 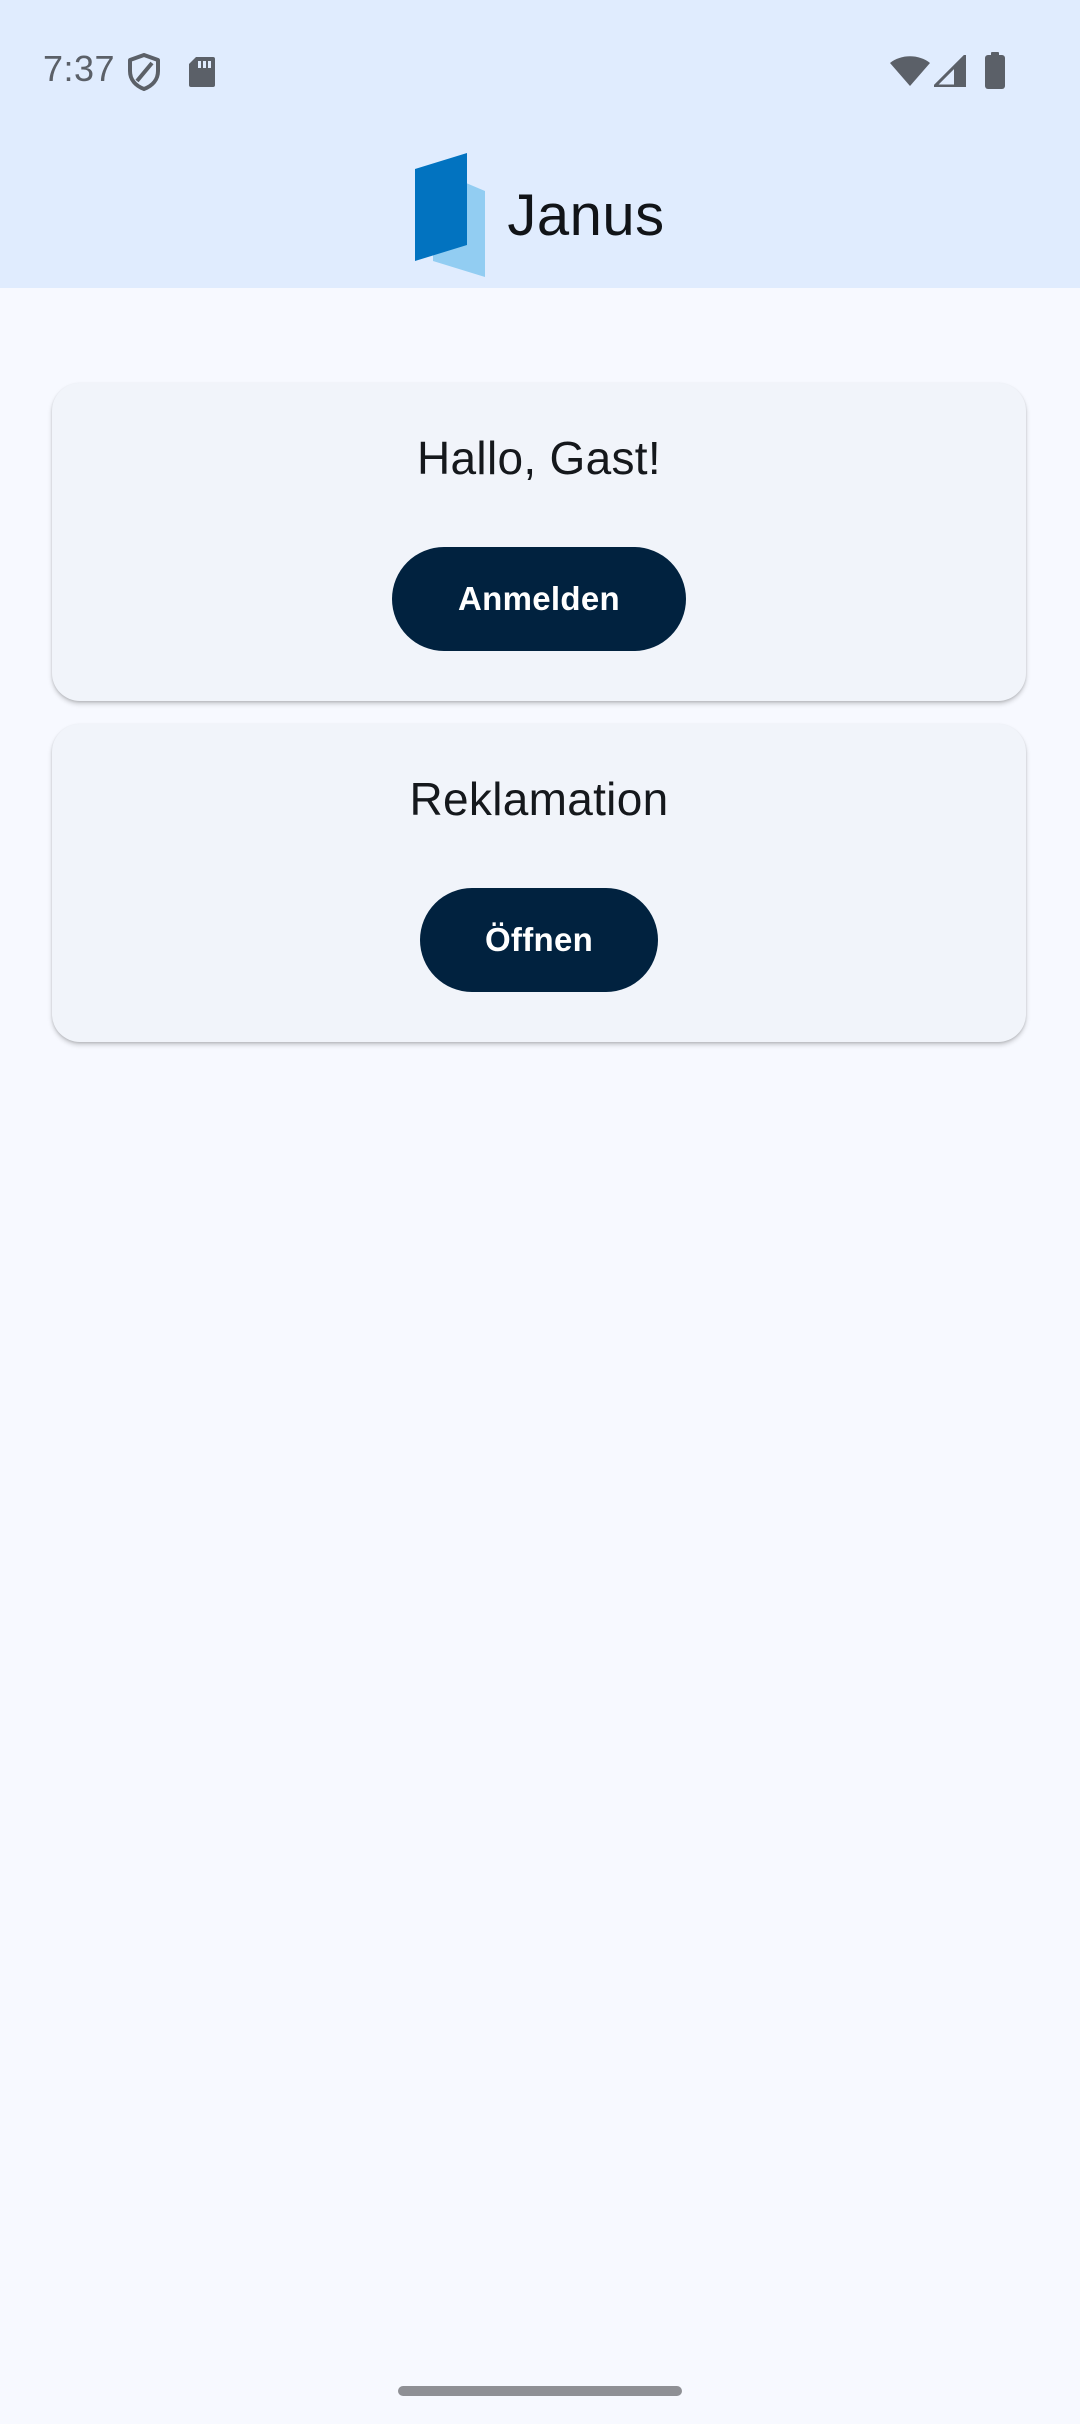 What do you see at coordinates (539, 542) in the screenshot?
I see `greeting-card: Hallo, Gast! Anmelden` at bounding box center [539, 542].